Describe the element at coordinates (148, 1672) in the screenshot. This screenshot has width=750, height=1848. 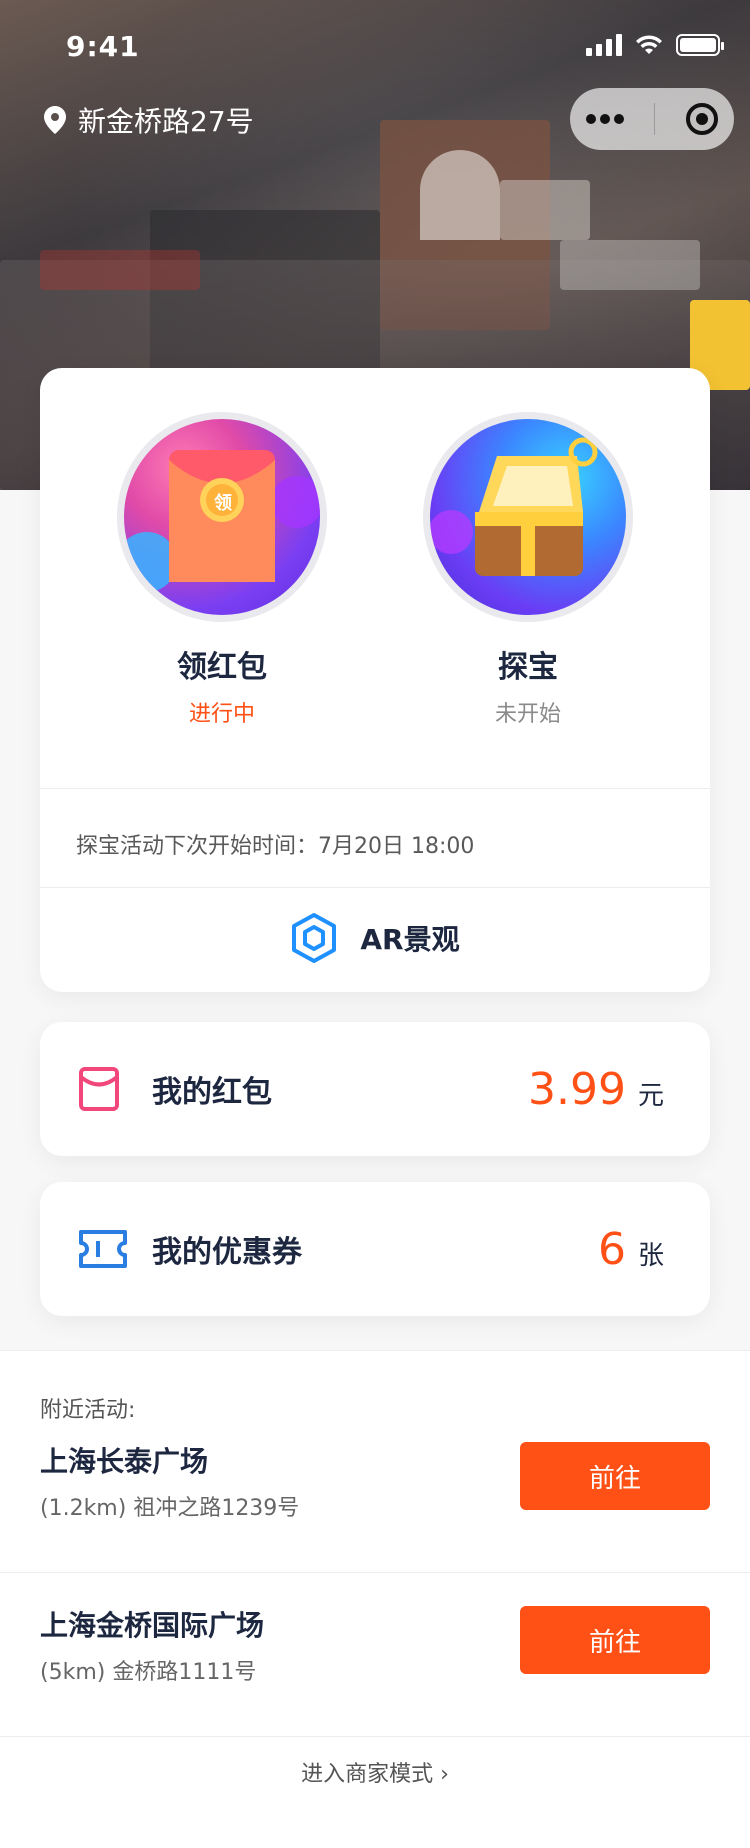
I see `place-address: (5km) 金桥路1111号` at that location.